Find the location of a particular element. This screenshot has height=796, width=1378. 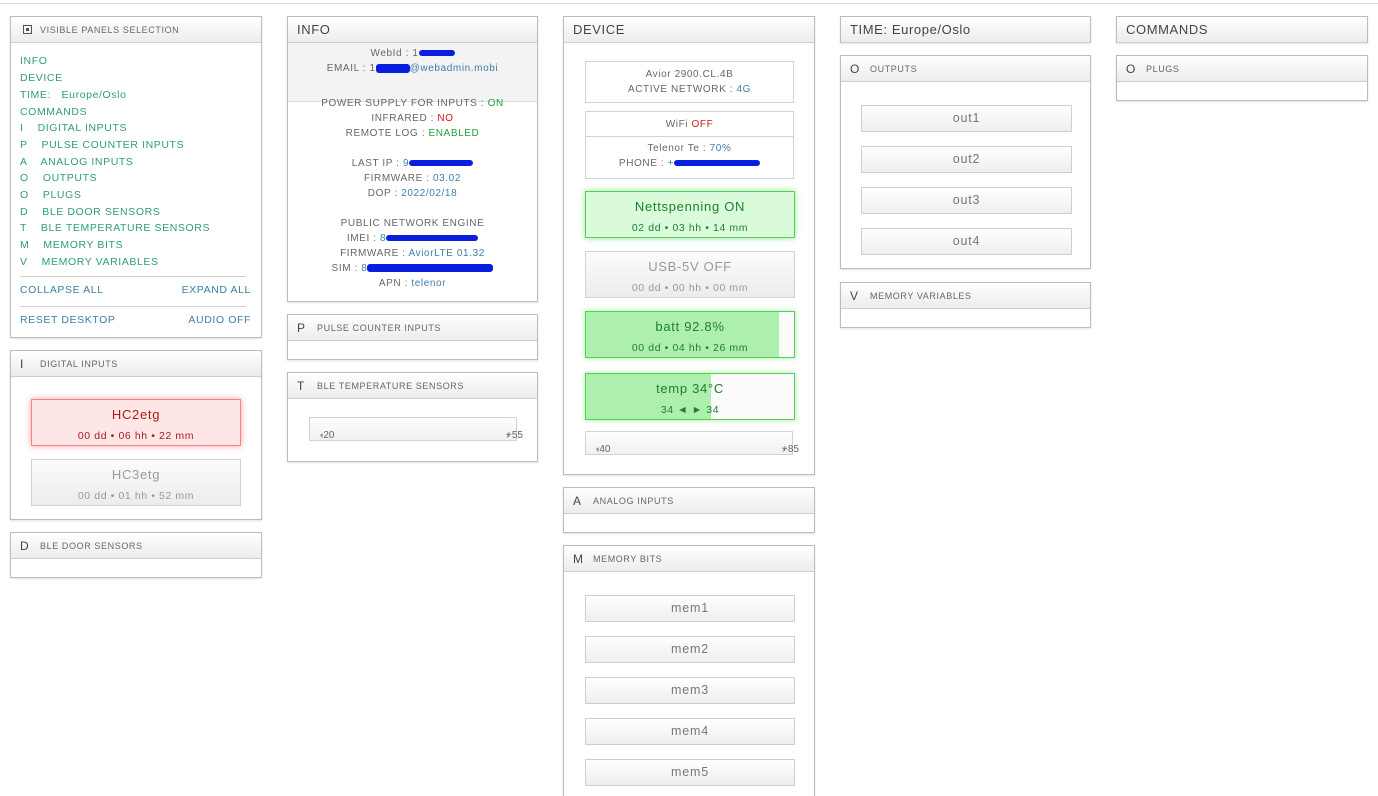

visible-item-pulse-counter-inputs: P PULSE COUNTER INPUTS is located at coordinates (102, 145).